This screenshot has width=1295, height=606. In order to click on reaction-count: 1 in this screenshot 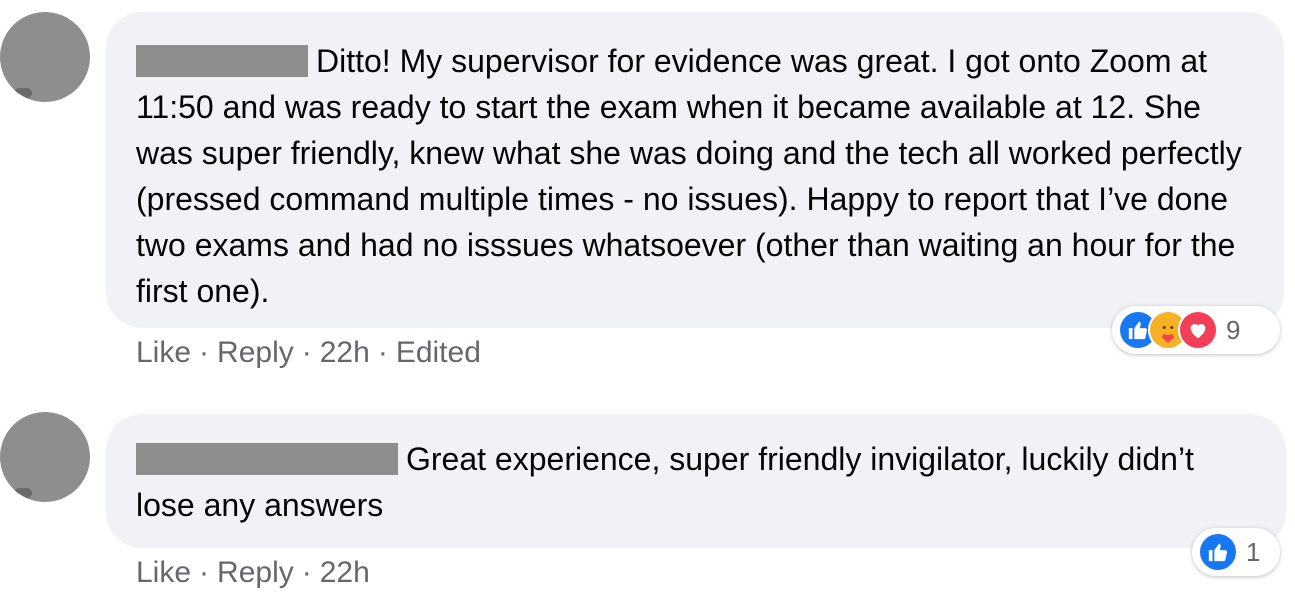, I will do `click(1253, 551)`.